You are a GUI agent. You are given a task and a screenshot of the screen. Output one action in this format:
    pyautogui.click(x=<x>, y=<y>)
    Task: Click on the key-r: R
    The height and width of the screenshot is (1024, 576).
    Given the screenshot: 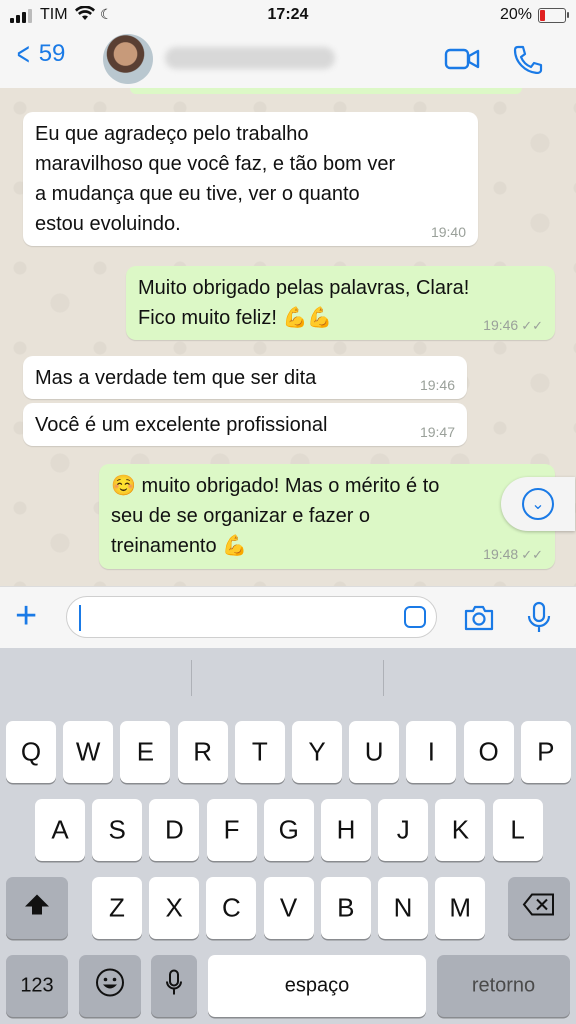 What is the action you would take?
    pyautogui.click(x=202, y=752)
    